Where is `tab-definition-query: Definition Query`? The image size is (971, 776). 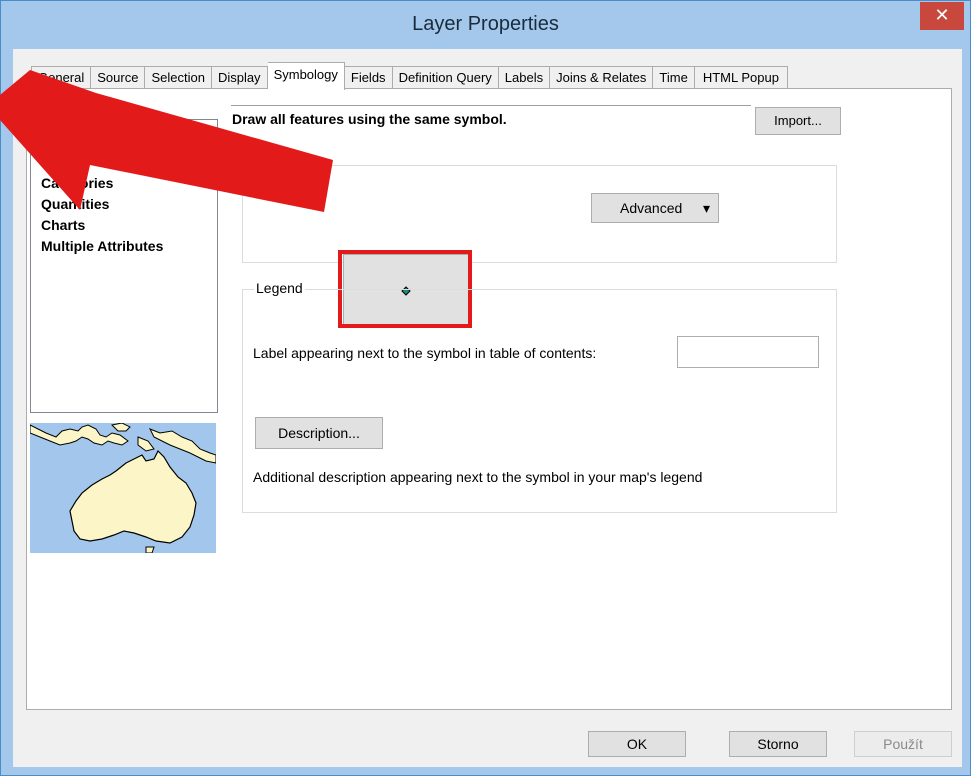
tab-definition-query: Definition Query is located at coordinates (445, 78).